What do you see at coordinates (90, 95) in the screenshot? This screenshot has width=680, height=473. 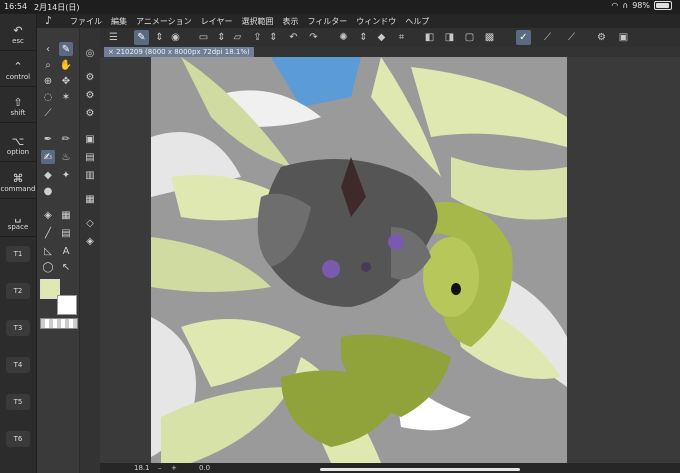 I see `brush-size-icon: ⚙` at bounding box center [90, 95].